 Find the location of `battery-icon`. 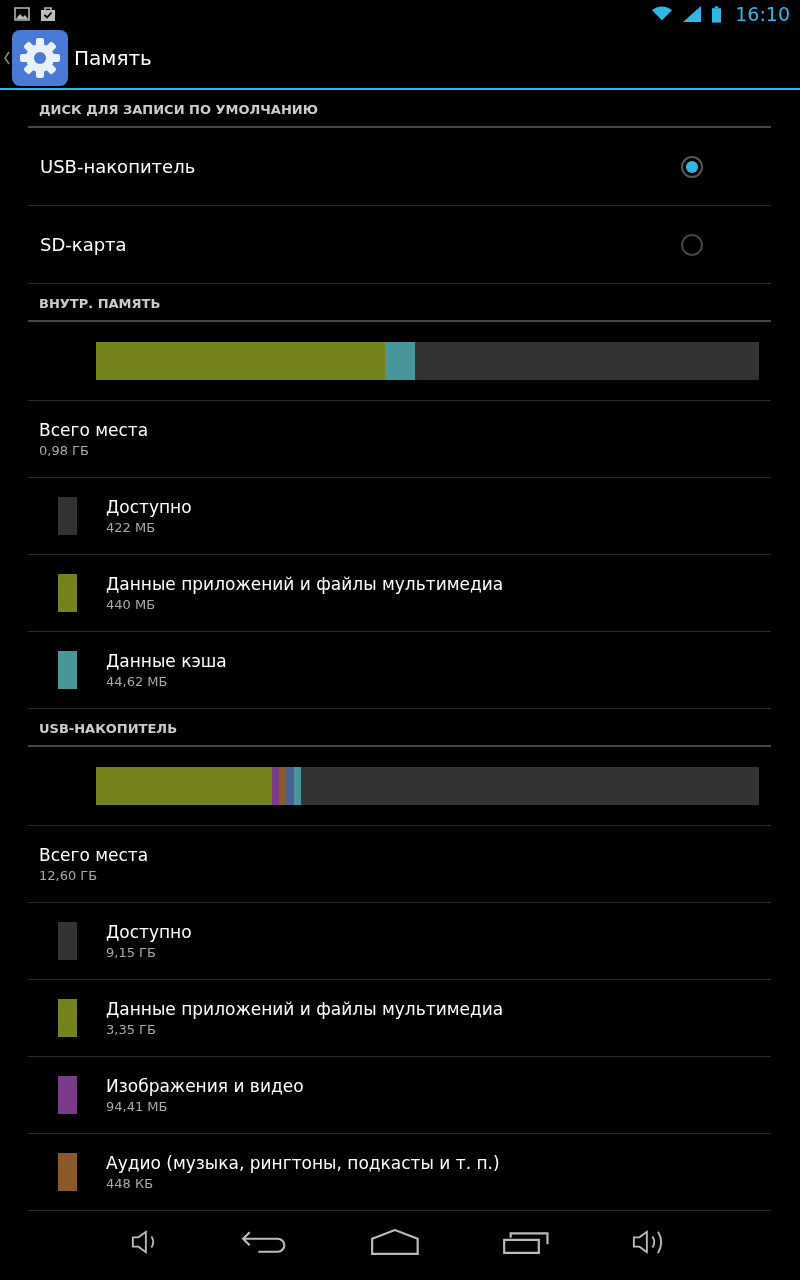

battery-icon is located at coordinates (717, 14).